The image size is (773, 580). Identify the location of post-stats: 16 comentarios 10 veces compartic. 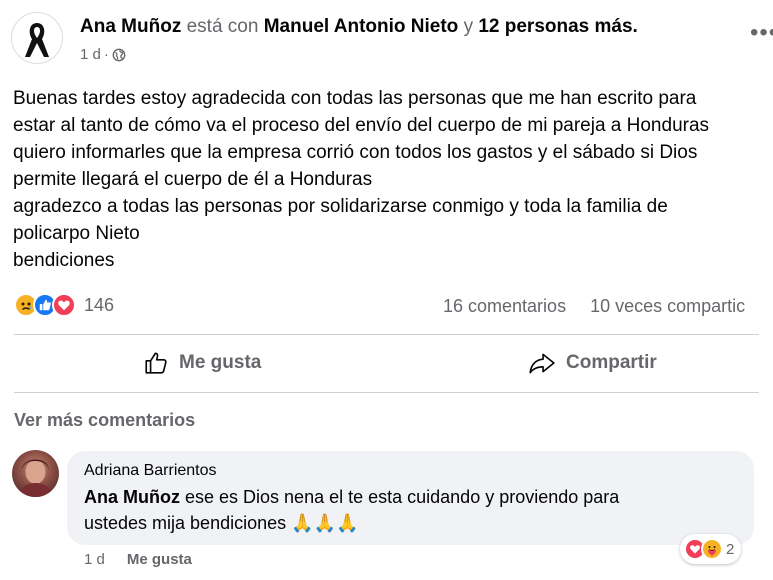
(594, 306).